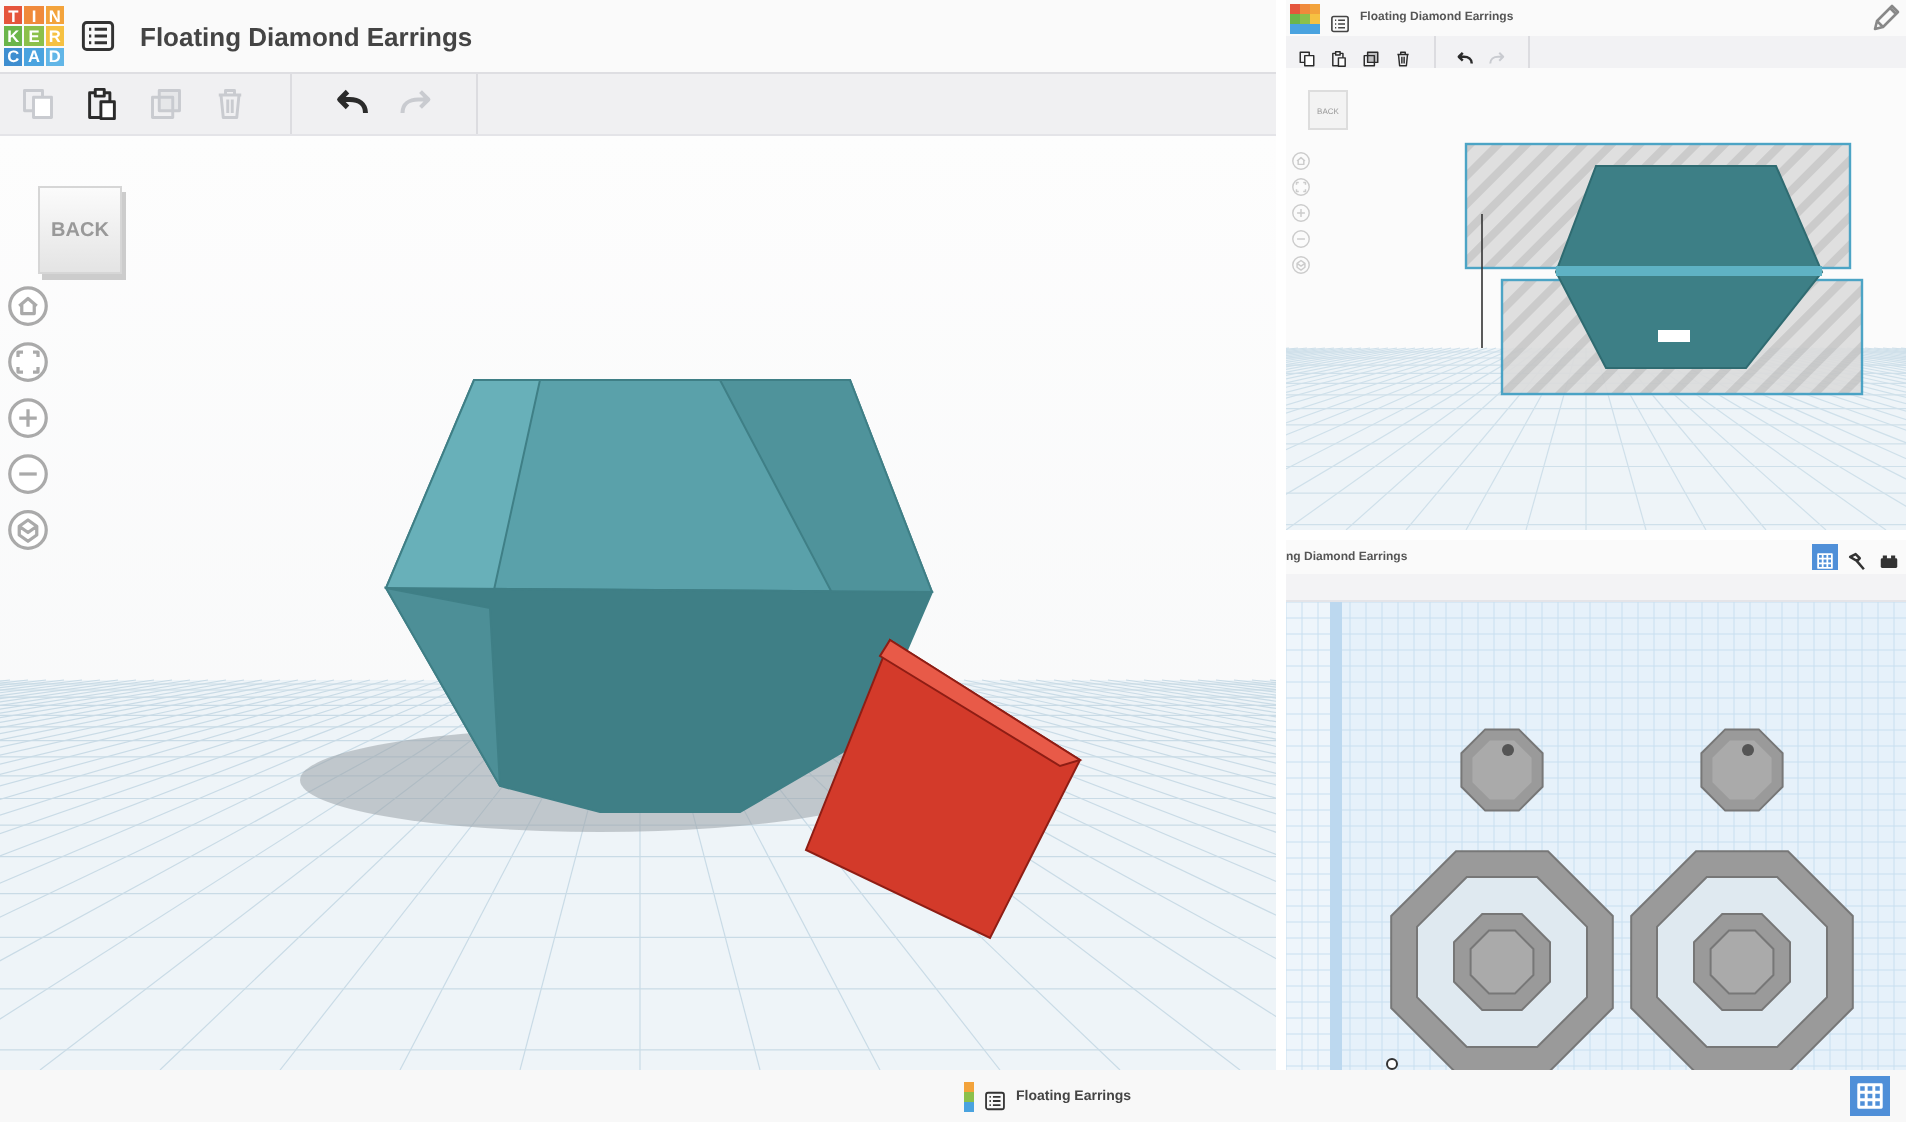  What do you see at coordinates (28, 362) in the screenshot?
I see `fit-view-icon` at bounding box center [28, 362].